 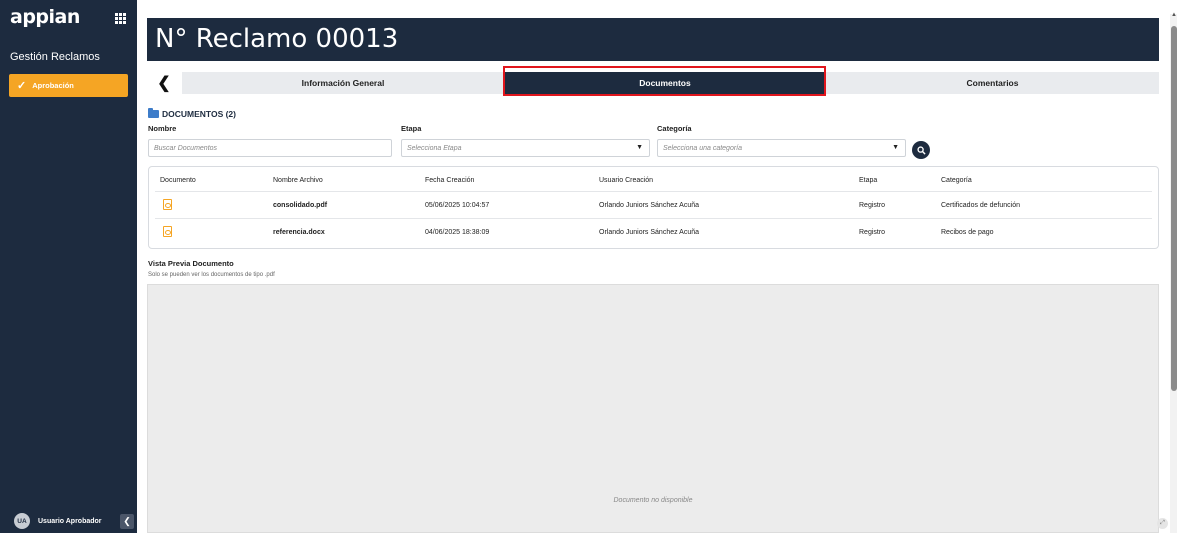 I want to click on creation-date: 05/06/2025 10:04:57, so click(x=457, y=205).